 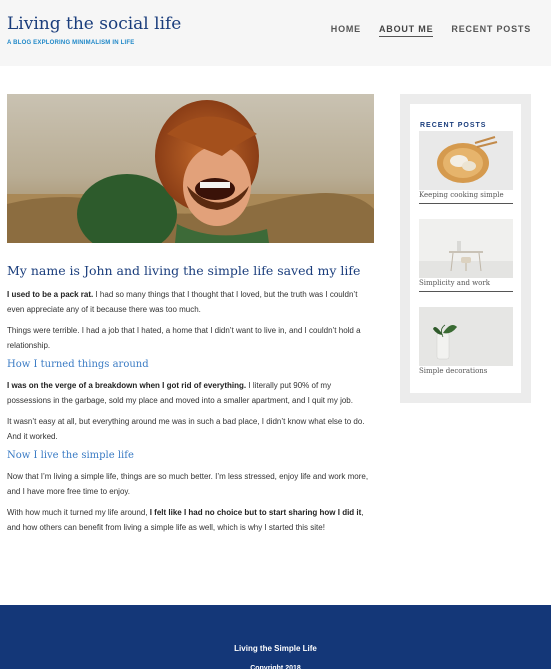 What do you see at coordinates (275, 648) in the screenshot?
I see `footer-title: Living the Simple Life` at bounding box center [275, 648].